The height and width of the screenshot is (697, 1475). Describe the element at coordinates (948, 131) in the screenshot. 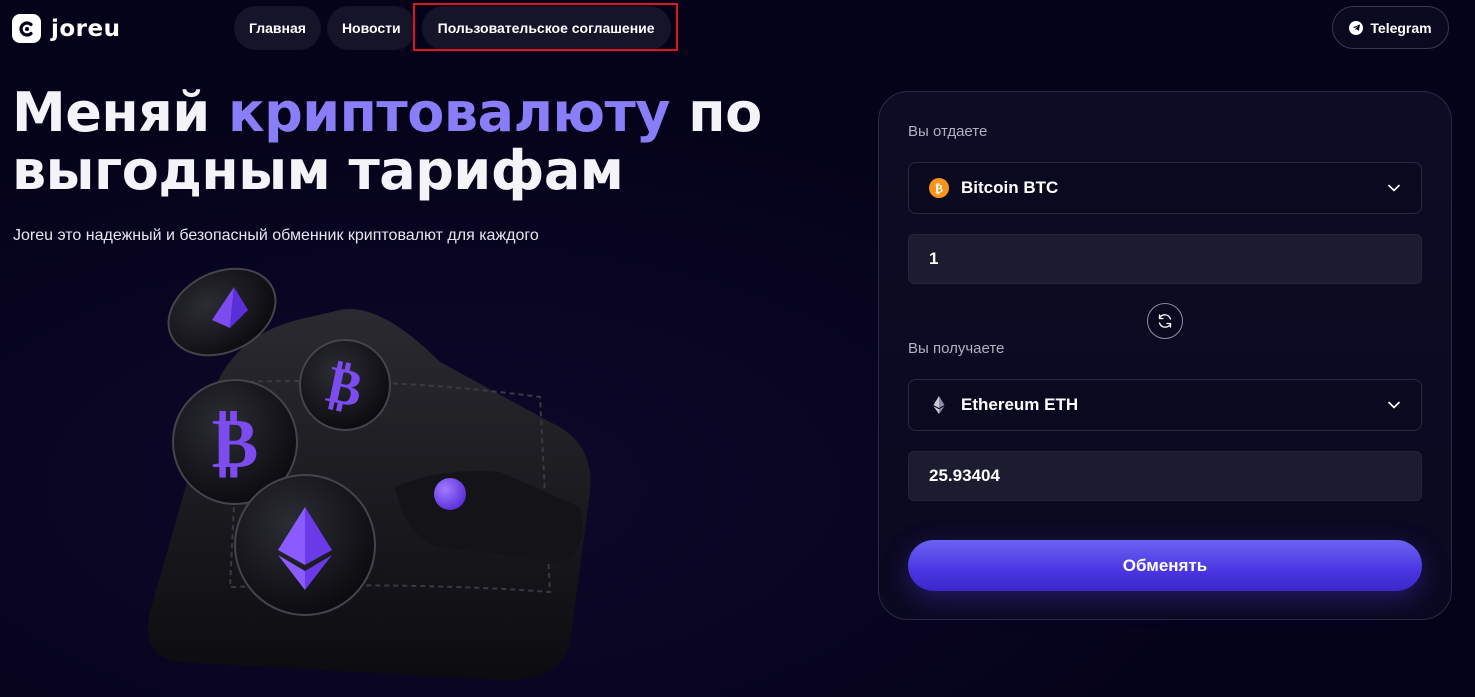

I see `give-label: Вы отдаете` at that location.